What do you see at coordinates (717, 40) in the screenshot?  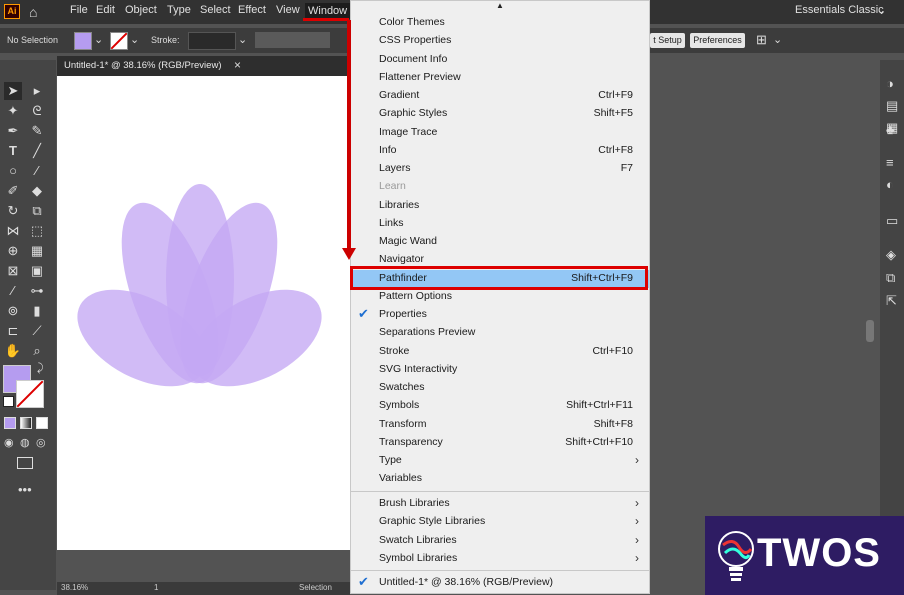 I see `preferences-button: Preferences` at bounding box center [717, 40].